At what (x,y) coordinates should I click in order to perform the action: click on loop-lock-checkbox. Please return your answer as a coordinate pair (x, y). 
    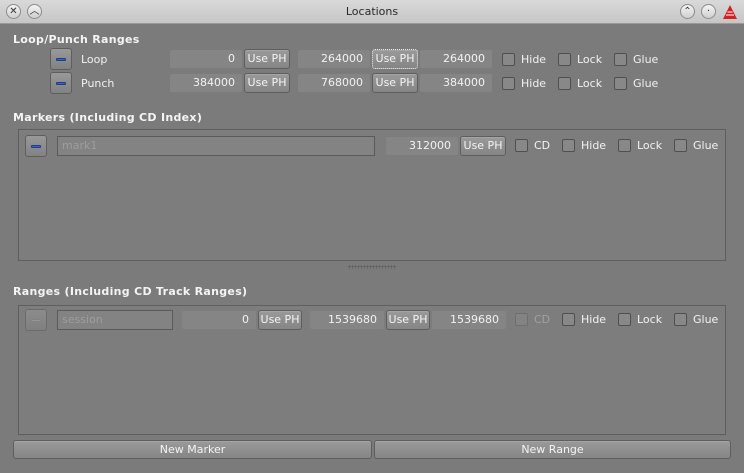
    Looking at the image, I should click on (564, 59).